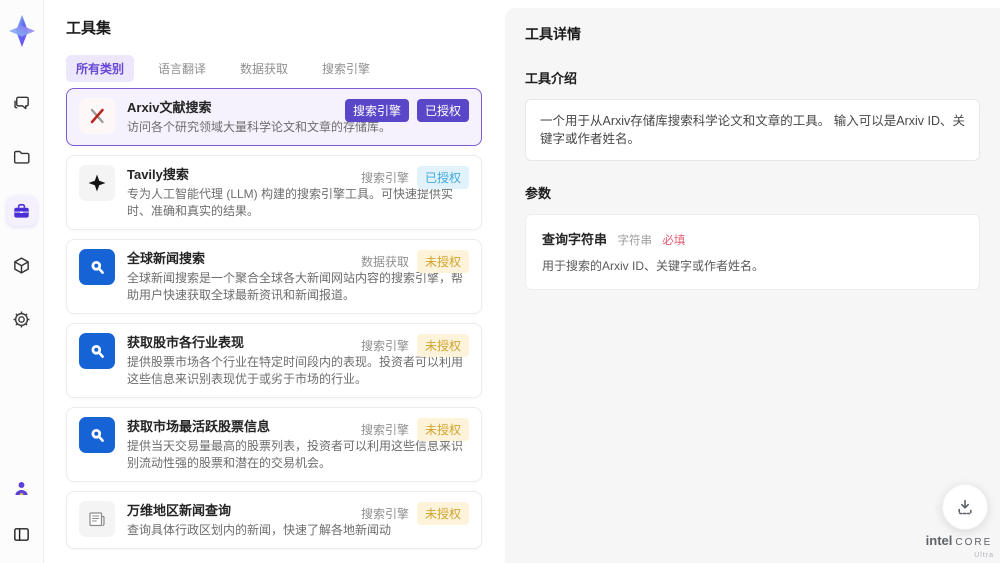 The image size is (1000, 563). I want to click on user-avatar-icon, so click(21, 488).